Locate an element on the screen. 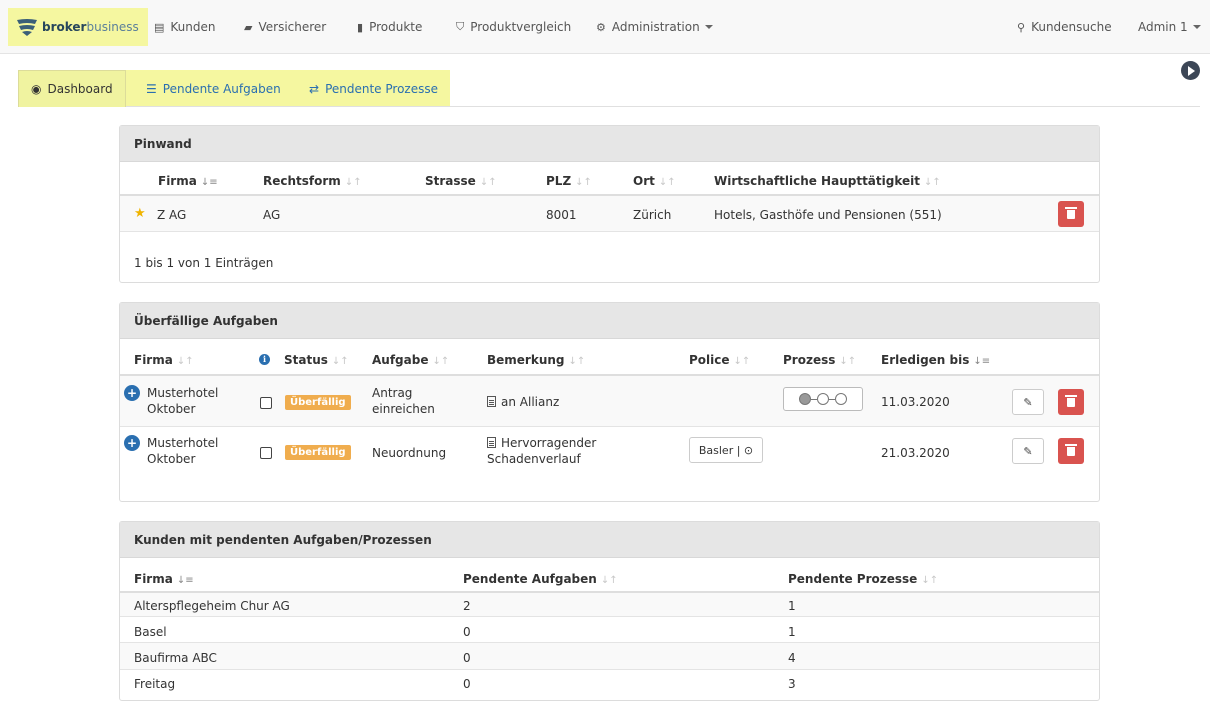 Image resolution: width=1210 pixels, height=701 pixels. nav-user-menu: Admin 1 is located at coordinates (1169, 27).